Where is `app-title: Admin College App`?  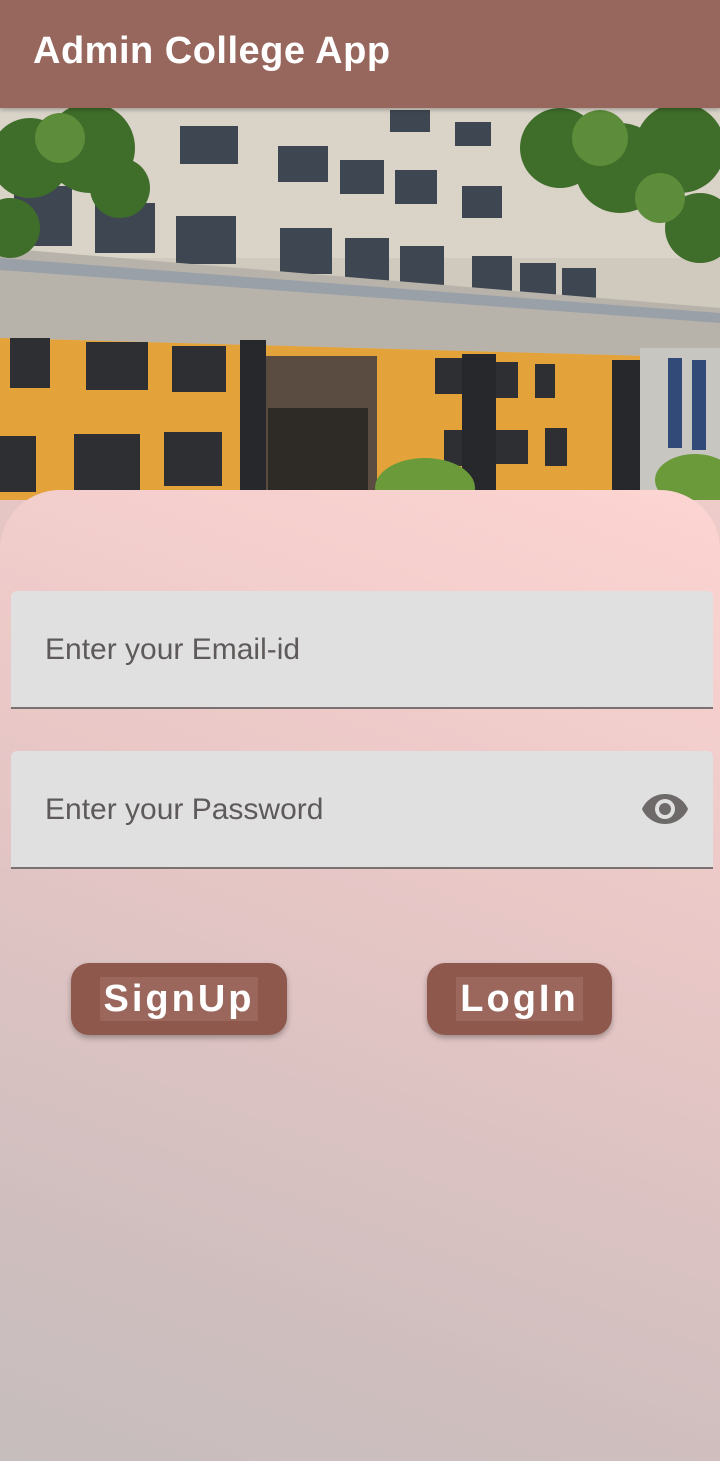 app-title: Admin College App is located at coordinates (212, 51).